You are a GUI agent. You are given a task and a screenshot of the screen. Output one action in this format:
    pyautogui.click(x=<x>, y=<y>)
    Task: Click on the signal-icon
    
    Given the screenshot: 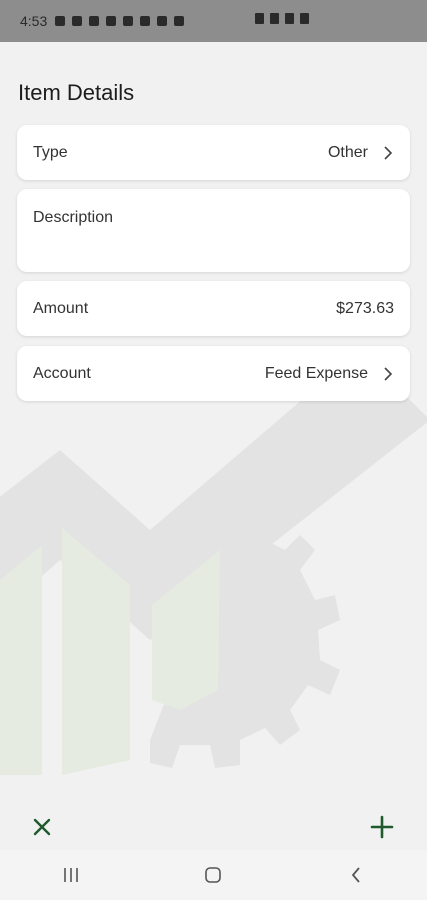 What is the action you would take?
    pyautogui.click(x=289, y=18)
    